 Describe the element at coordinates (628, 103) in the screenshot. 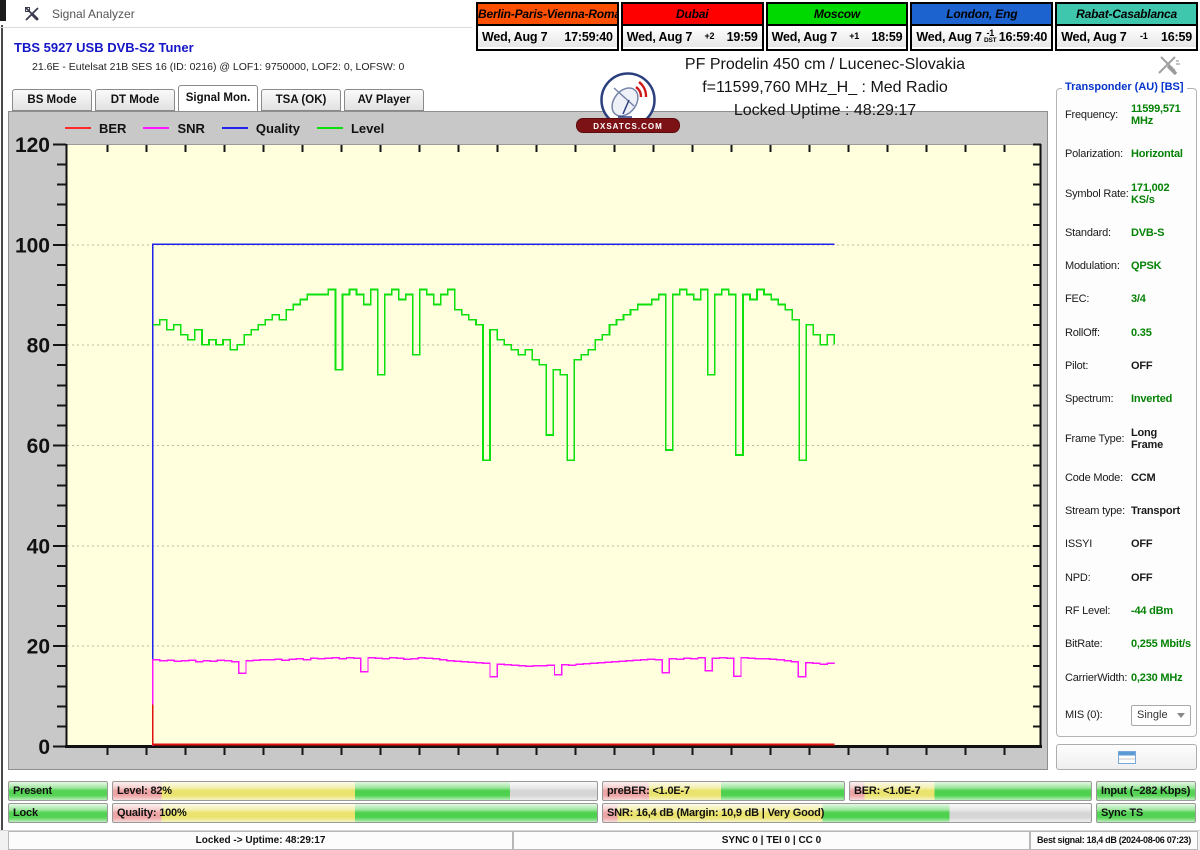

I see `dxsatcs-logo: DXSATCS.COM` at that location.